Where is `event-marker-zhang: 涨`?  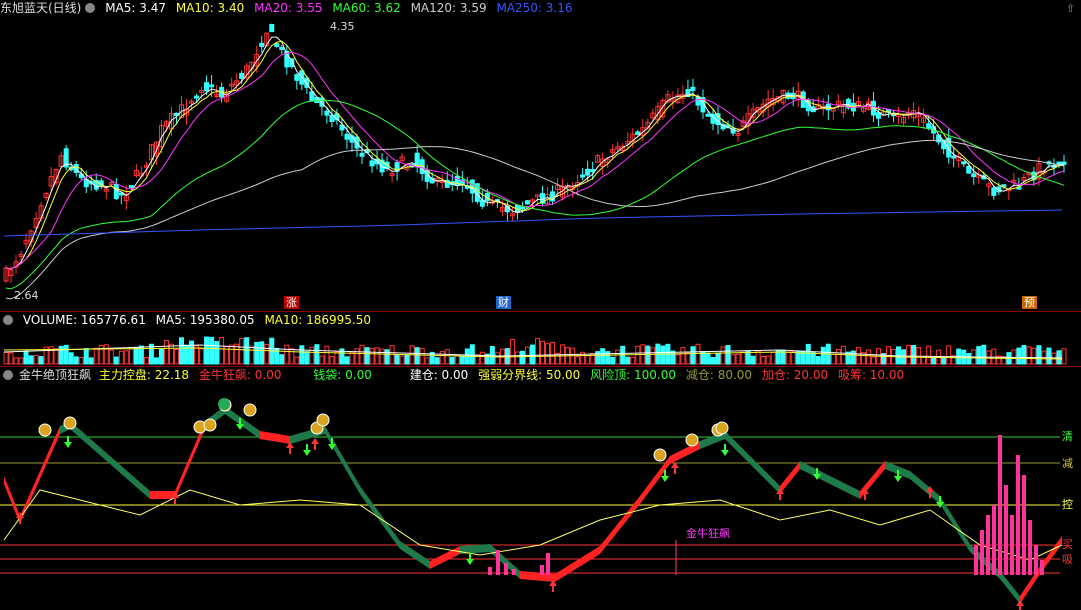 event-marker-zhang: 涨 is located at coordinates (291, 302).